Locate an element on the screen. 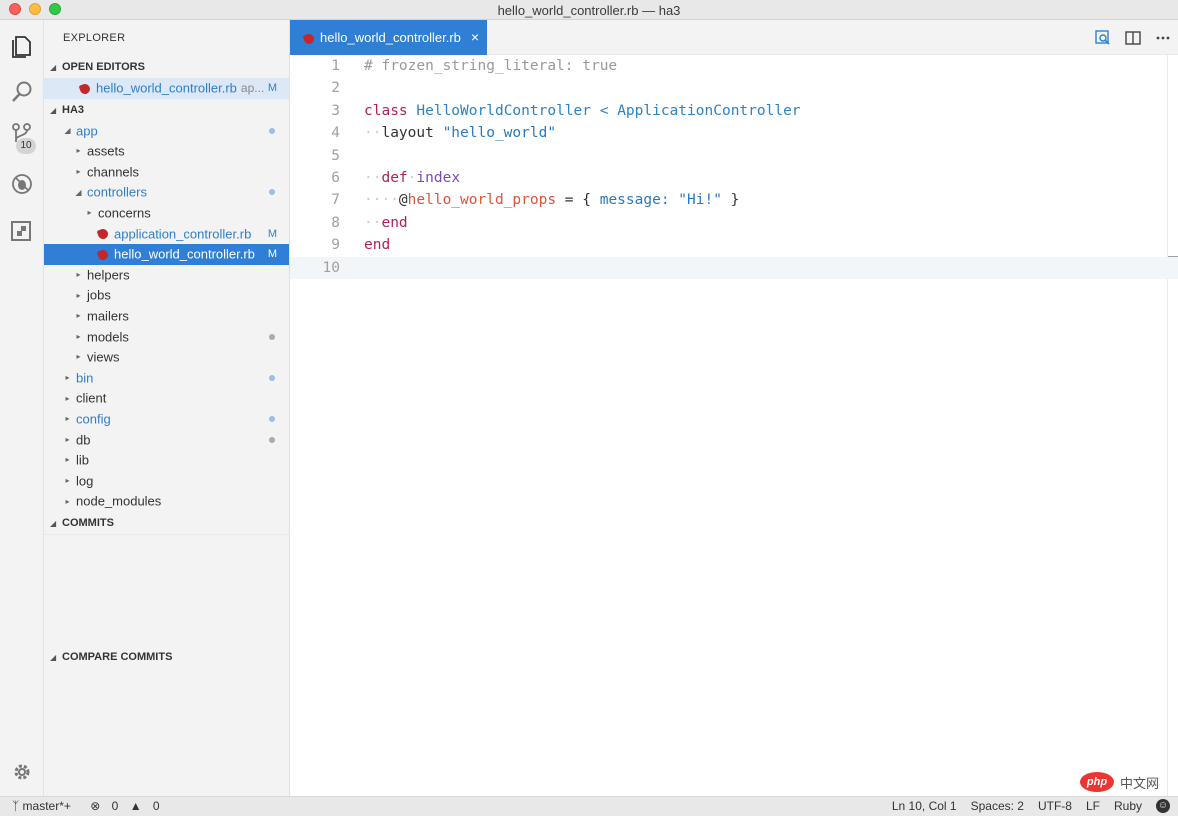 This screenshot has height=816, width=1178. code-text: ··def·index is located at coordinates (412, 178).